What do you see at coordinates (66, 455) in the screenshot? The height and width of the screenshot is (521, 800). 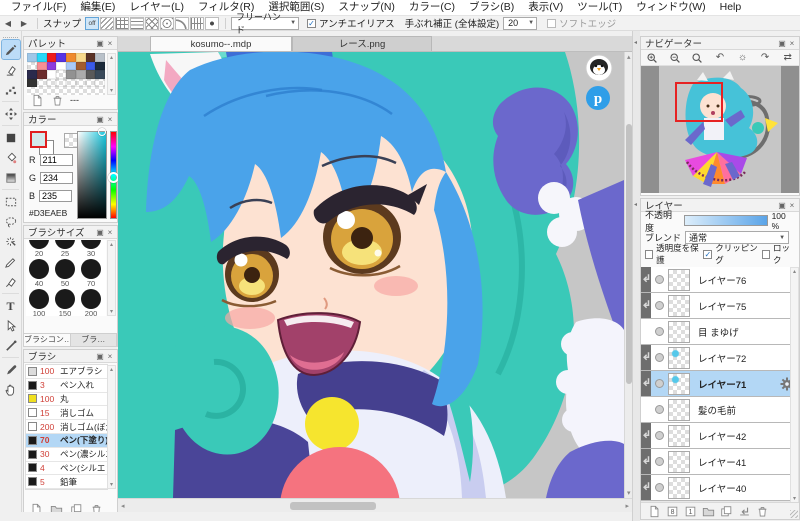 I see `brush-item: 30 ペン(濃シルエ` at bounding box center [66, 455].